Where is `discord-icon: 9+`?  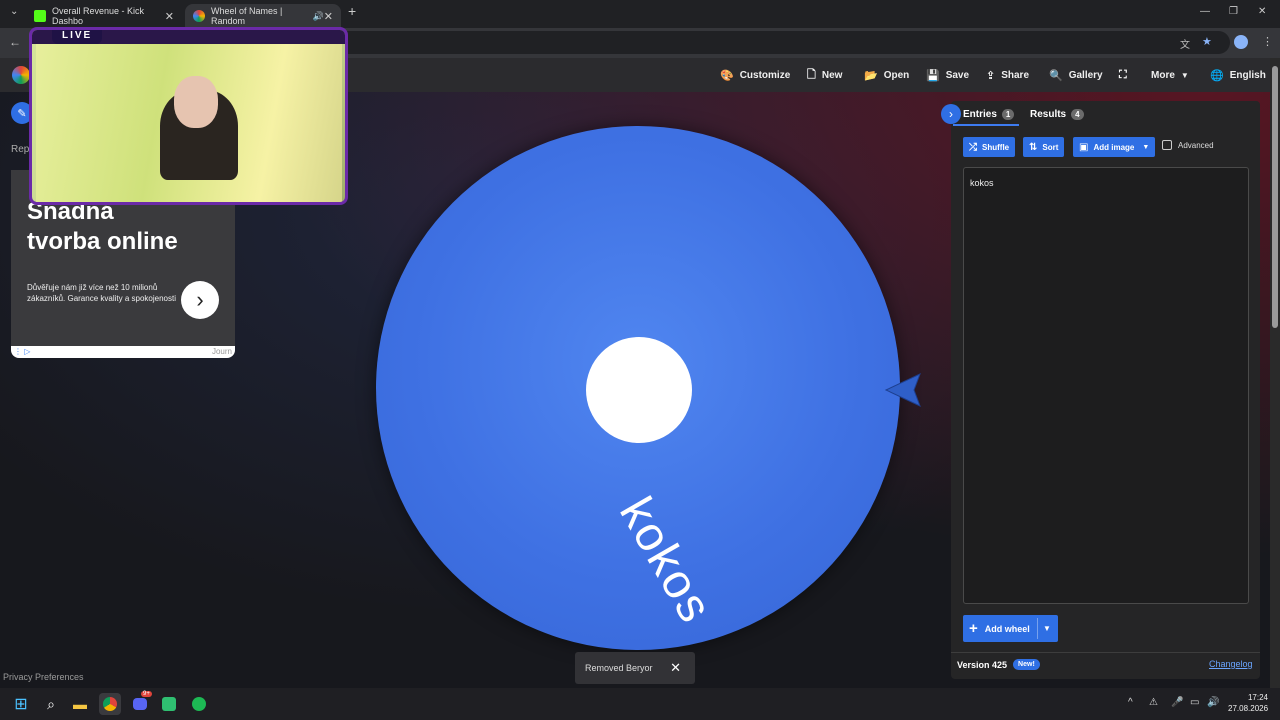
discord-icon: 9+ is located at coordinates (140, 703).